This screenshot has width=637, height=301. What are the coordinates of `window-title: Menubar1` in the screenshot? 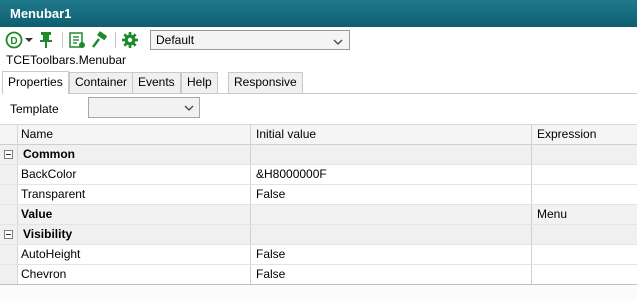 It's located at (318, 13).